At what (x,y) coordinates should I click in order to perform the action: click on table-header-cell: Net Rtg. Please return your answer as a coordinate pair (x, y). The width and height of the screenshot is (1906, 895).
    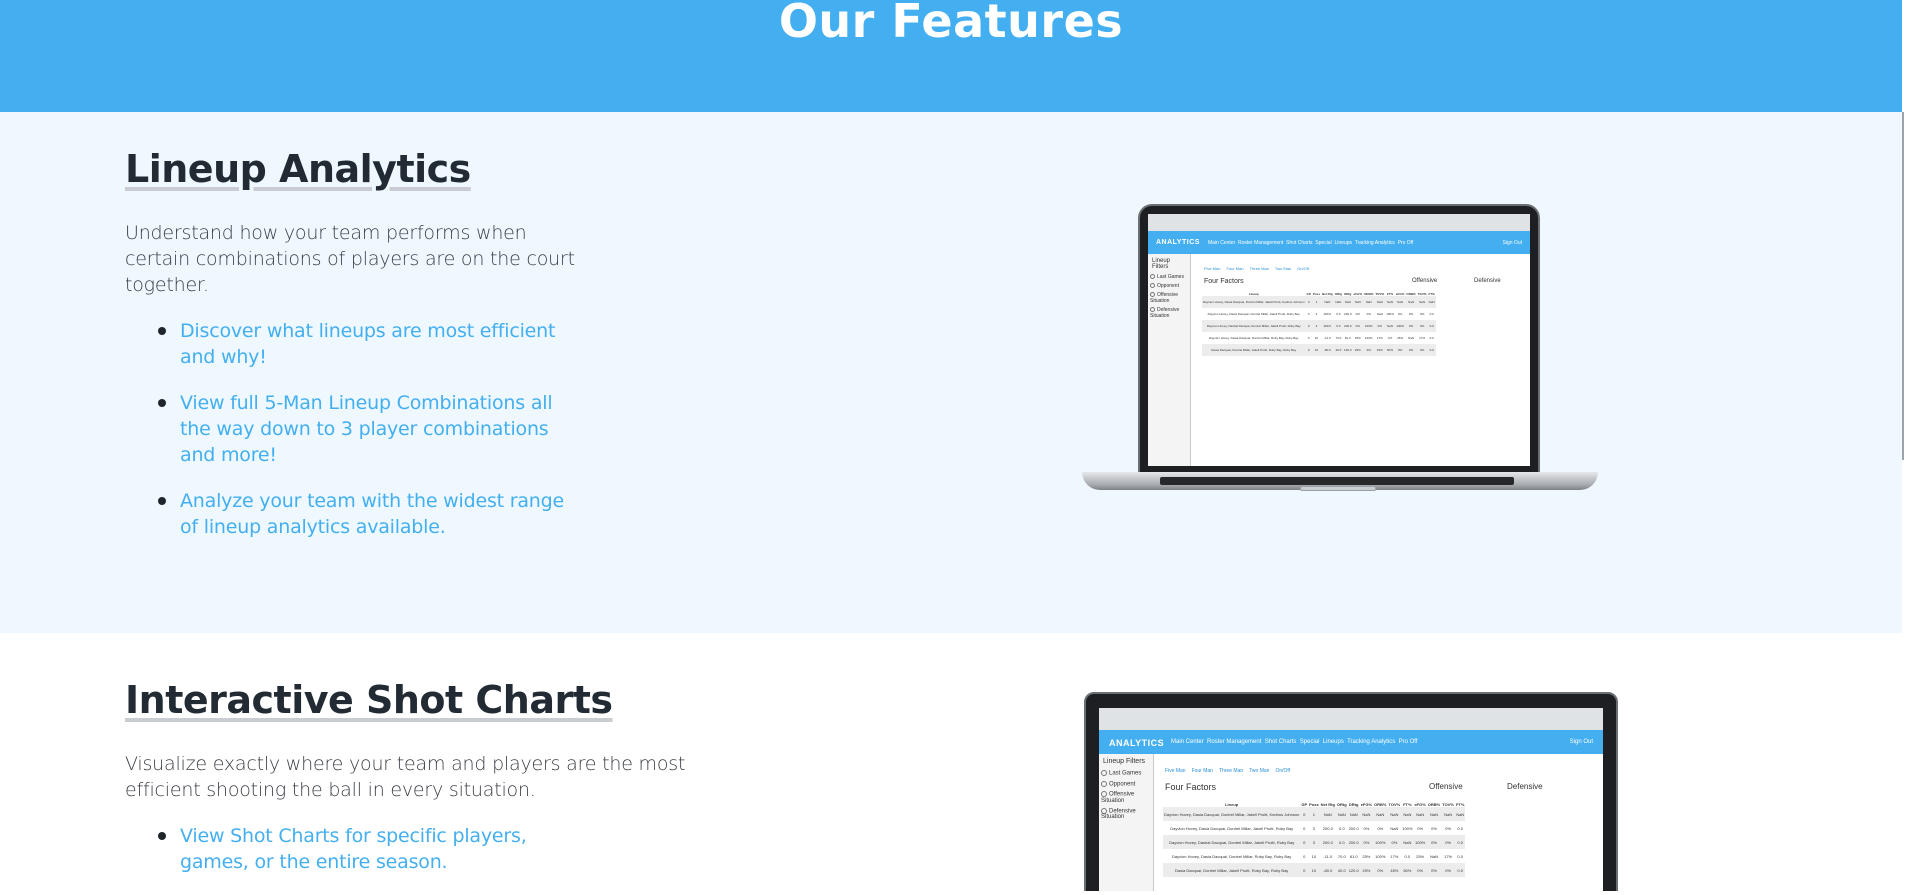
    Looking at the image, I should click on (1327, 804).